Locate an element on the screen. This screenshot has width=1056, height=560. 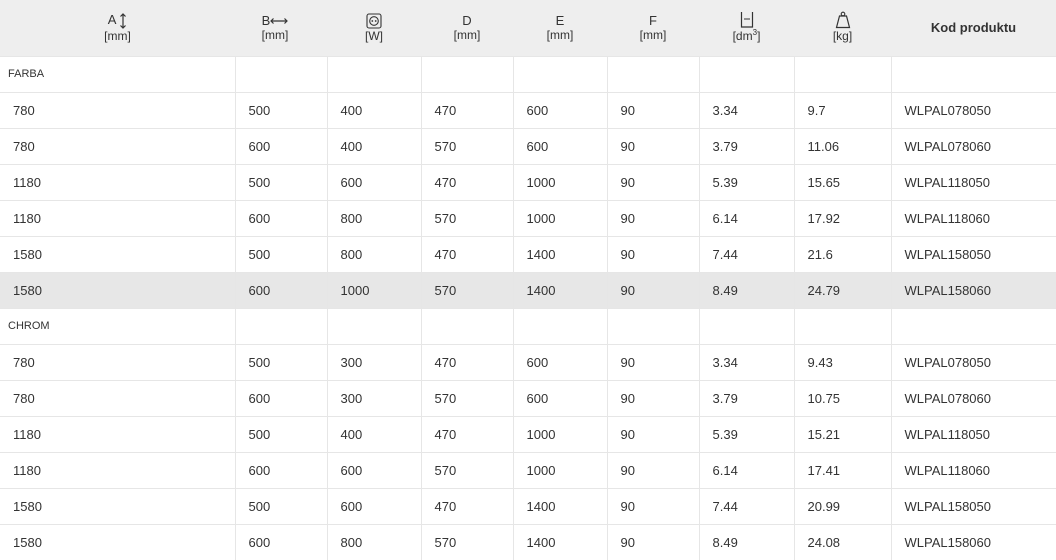
table-row: 1180 500 400 470 1000 90 5.39 15.21 WLPAL118050 is located at coordinates (528, 433).